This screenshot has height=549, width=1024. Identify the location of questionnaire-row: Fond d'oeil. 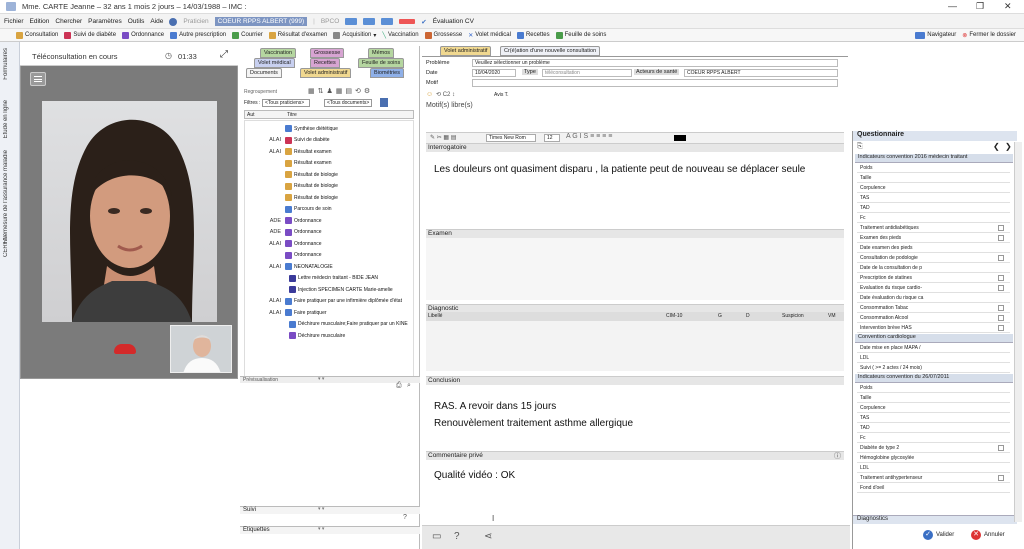
(933, 488).